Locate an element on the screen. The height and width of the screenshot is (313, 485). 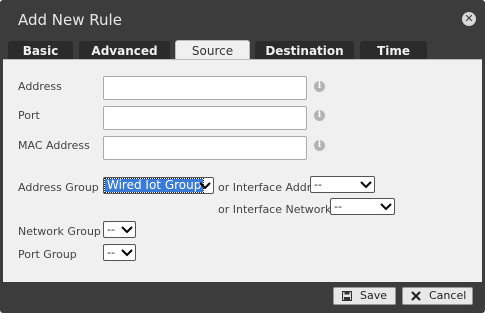
address-label: Address is located at coordinates (40, 86).